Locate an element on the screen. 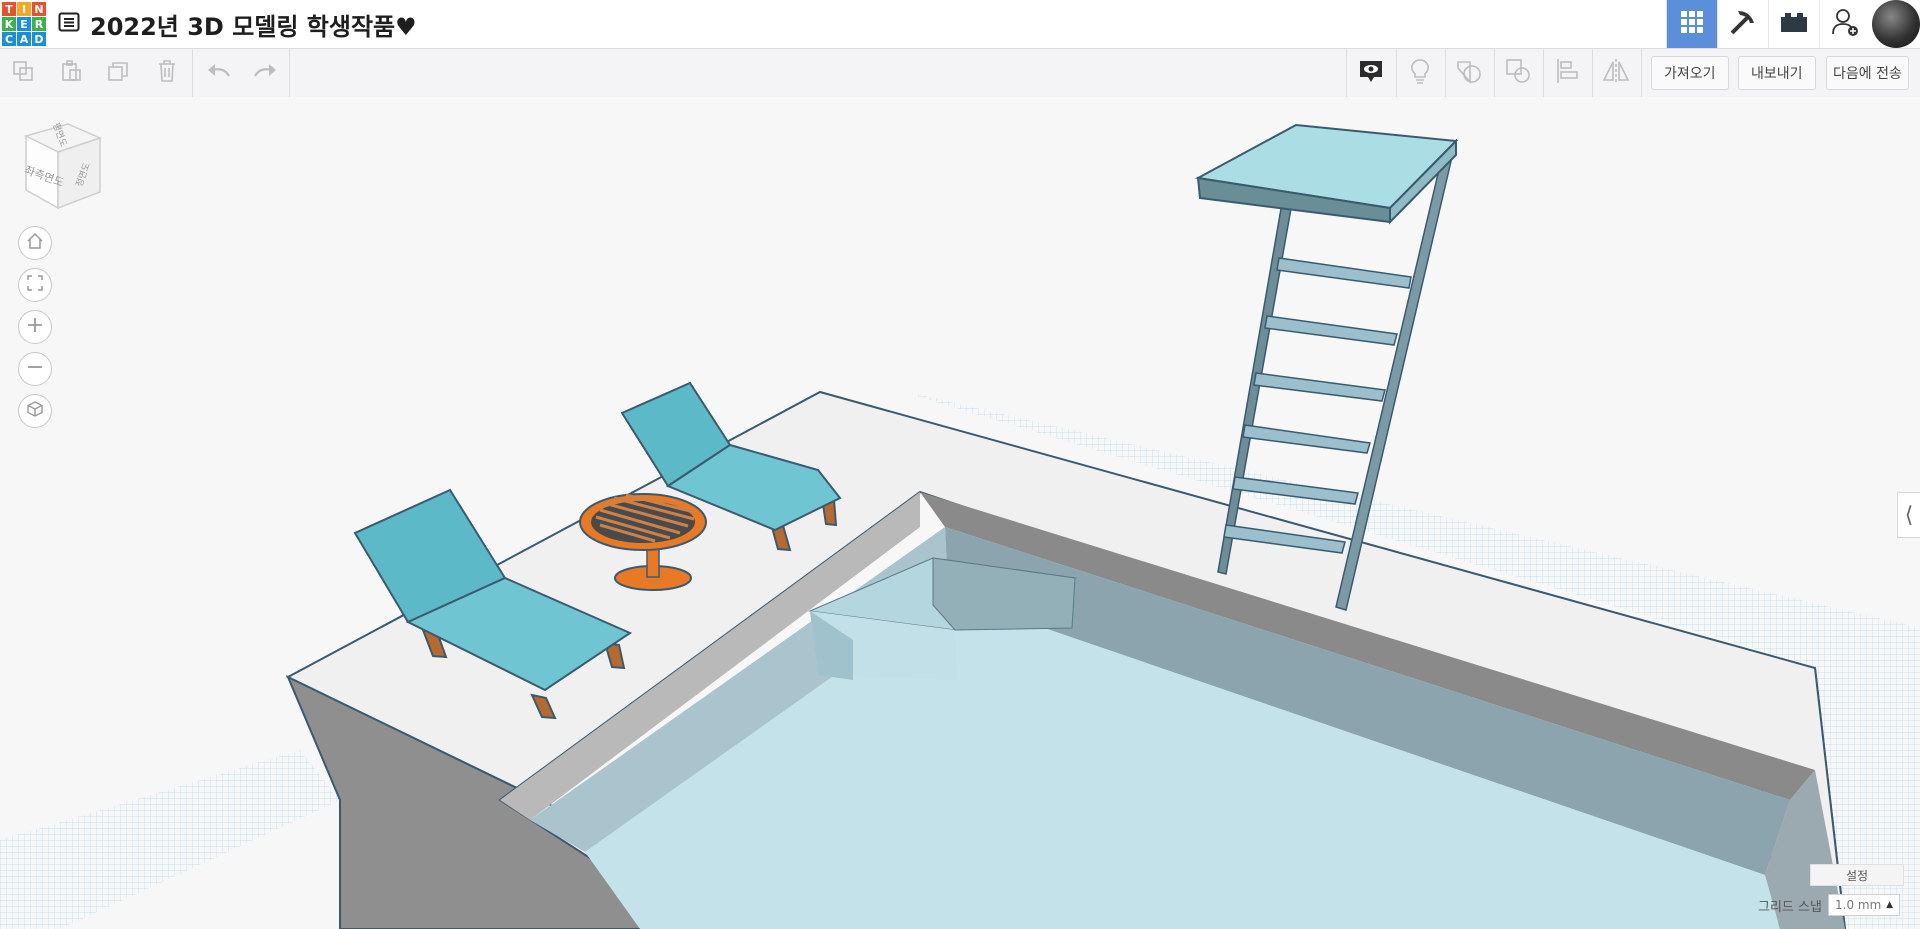 This screenshot has height=929, width=1920. panel-toggle-button: ⟨ is located at coordinates (1908, 515).